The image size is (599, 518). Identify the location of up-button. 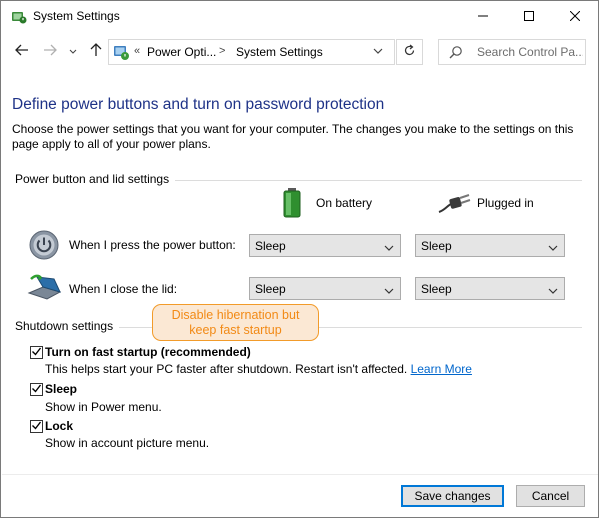
(96, 51).